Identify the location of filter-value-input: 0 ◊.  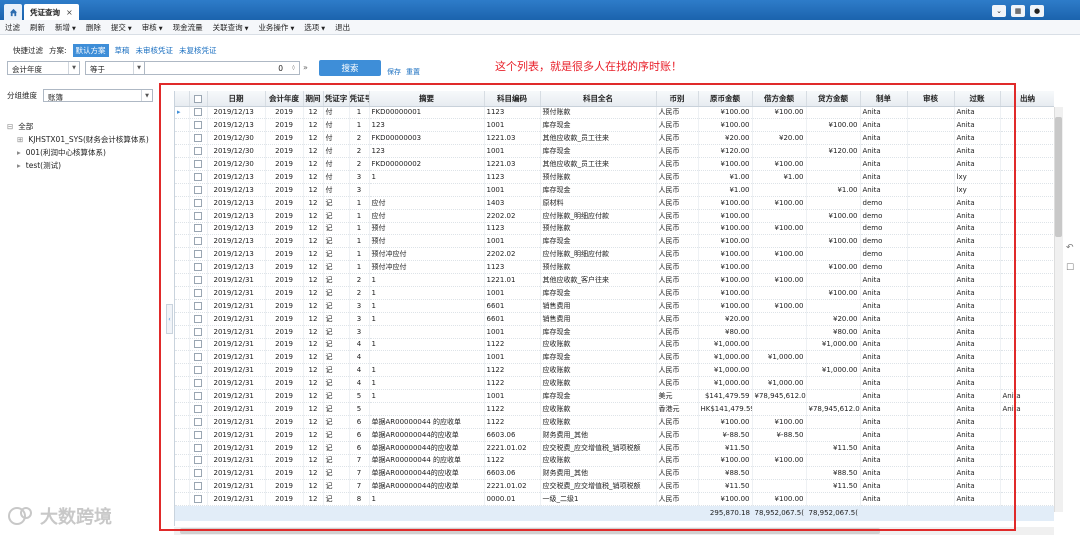
(222, 68).